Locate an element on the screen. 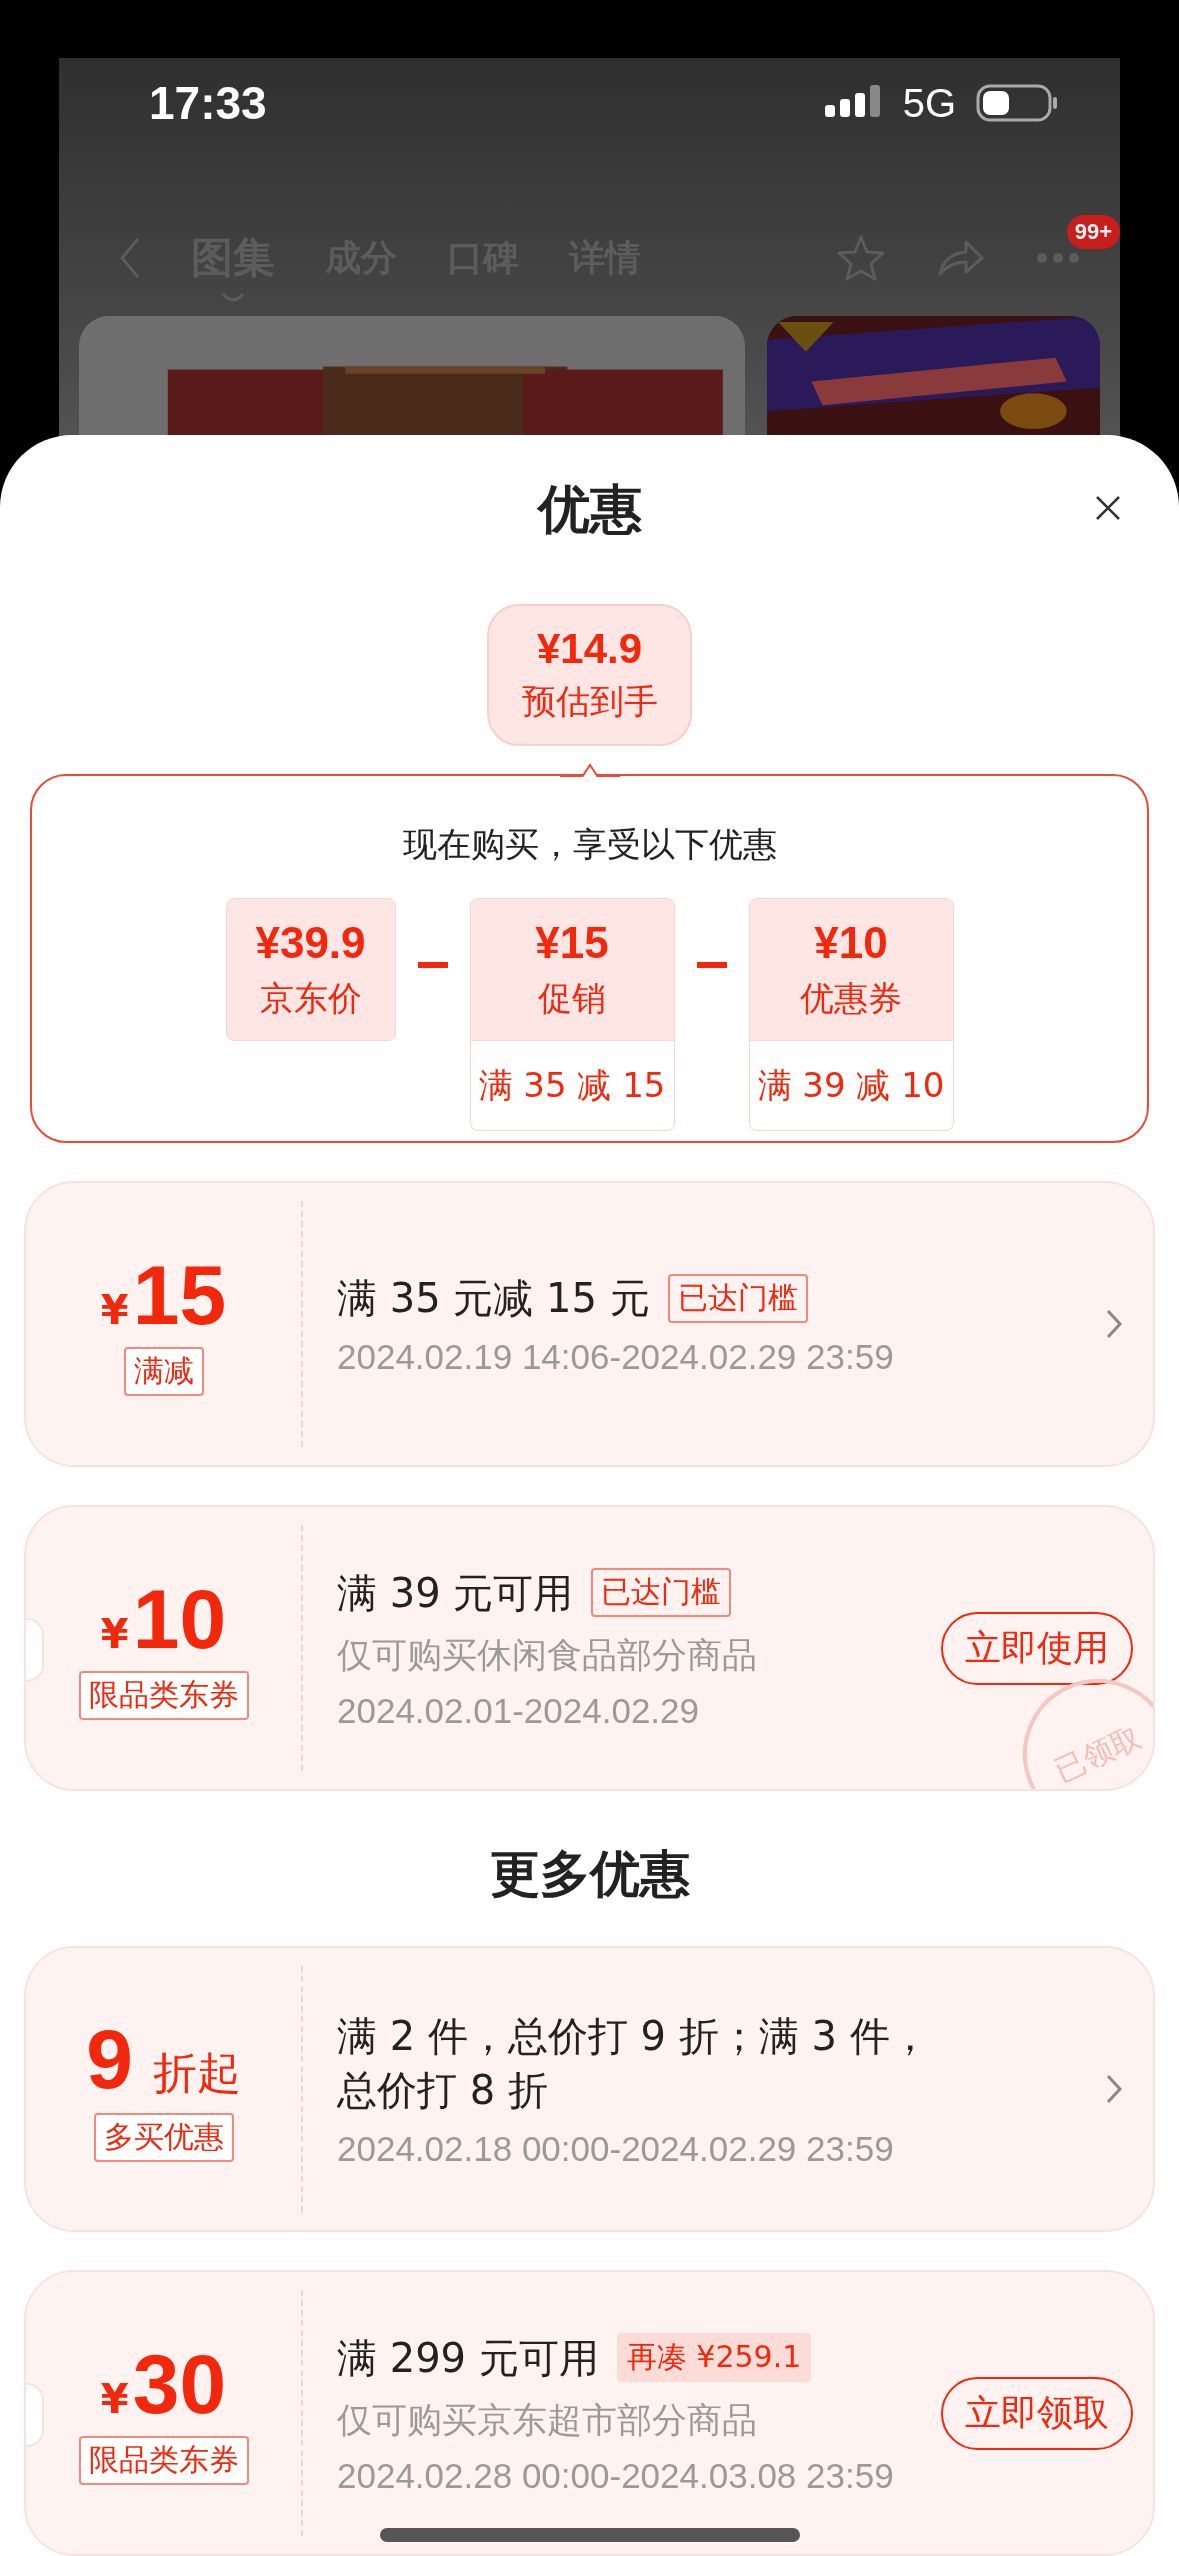 This screenshot has width=1179, height=2556. network-type: 5G is located at coordinates (929, 103).